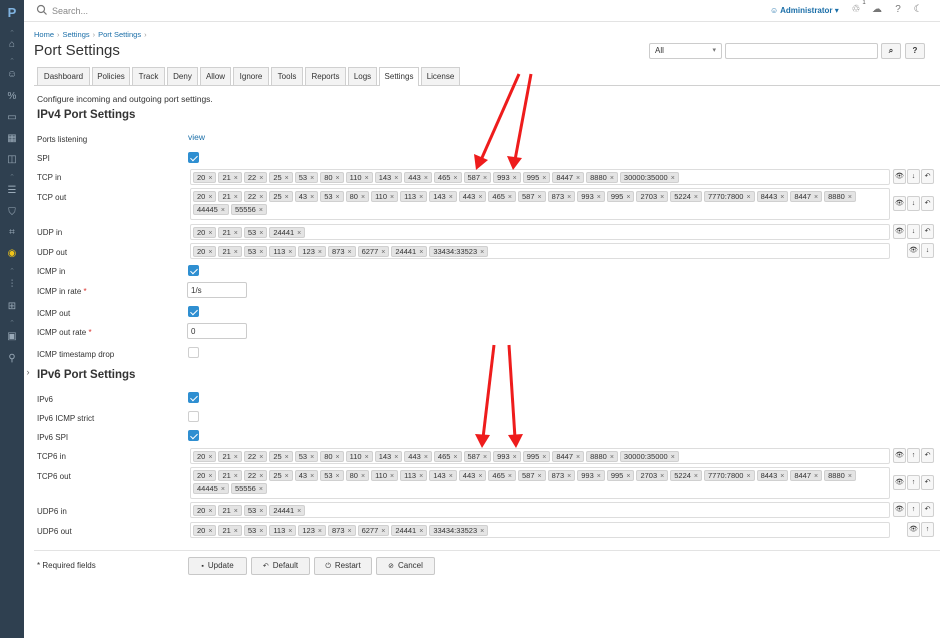 The image size is (940, 638). I want to click on tab-logs: Logs, so click(362, 76).